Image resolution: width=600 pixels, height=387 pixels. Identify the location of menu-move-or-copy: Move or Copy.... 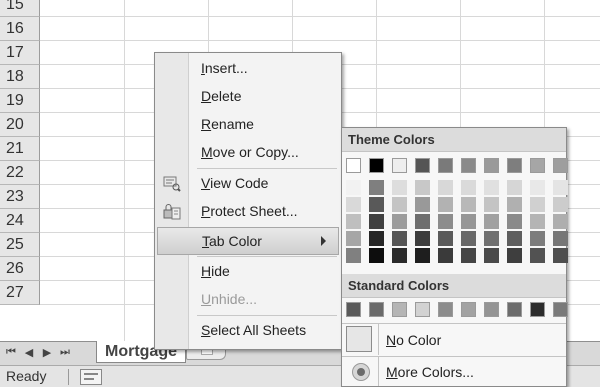
(248, 153).